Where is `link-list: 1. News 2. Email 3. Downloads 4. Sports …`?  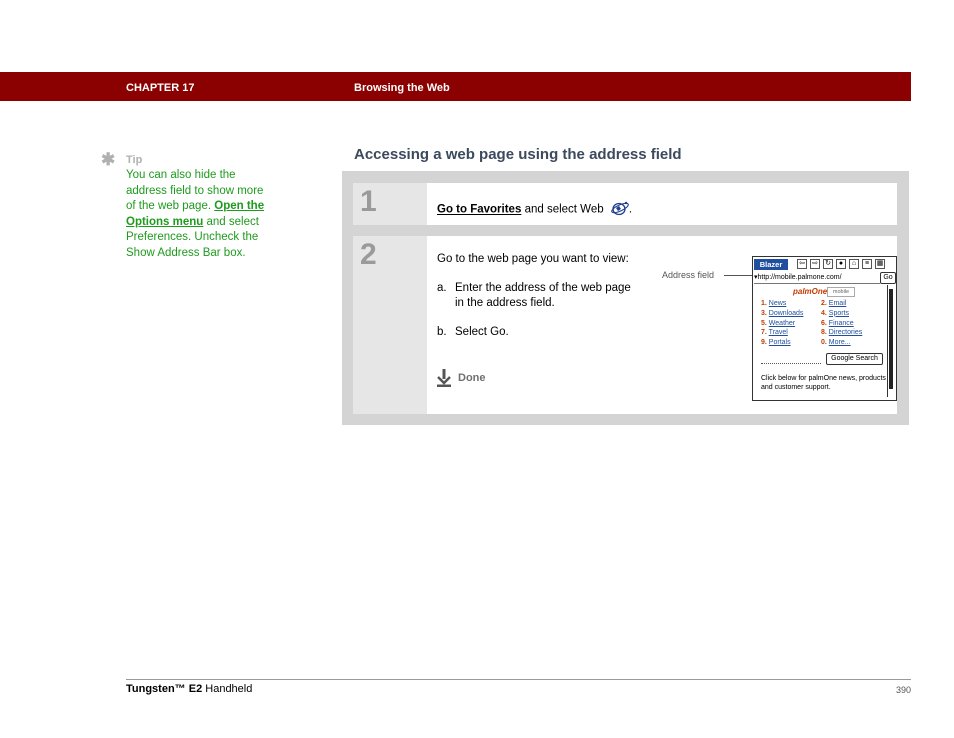 link-list: 1. News 2. Email 3. Downloads 4. Sports … is located at coordinates (821, 323).